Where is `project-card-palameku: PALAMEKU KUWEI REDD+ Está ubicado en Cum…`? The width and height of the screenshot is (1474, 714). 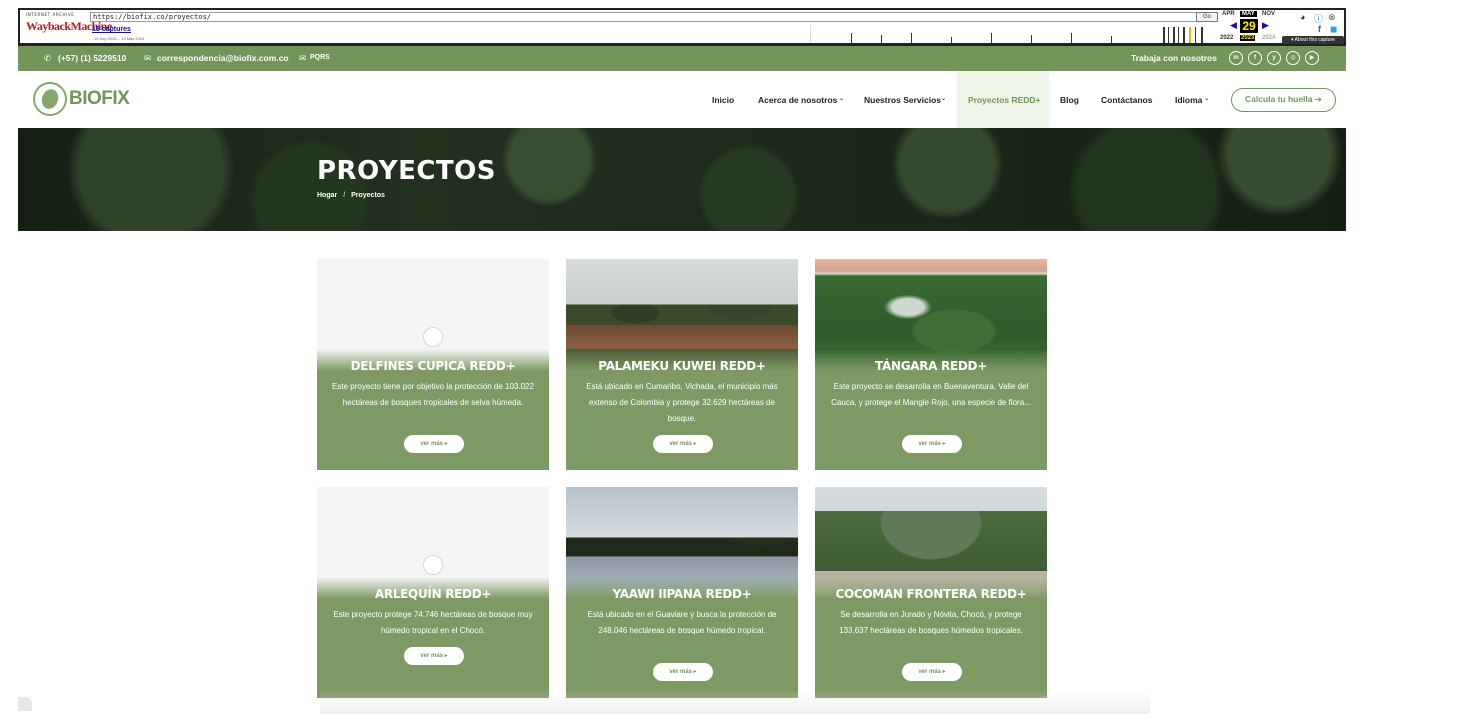
project-card-palameku: PALAMEKU KUWEI REDD+ Está ubicado en Cum… is located at coordinates (682, 364).